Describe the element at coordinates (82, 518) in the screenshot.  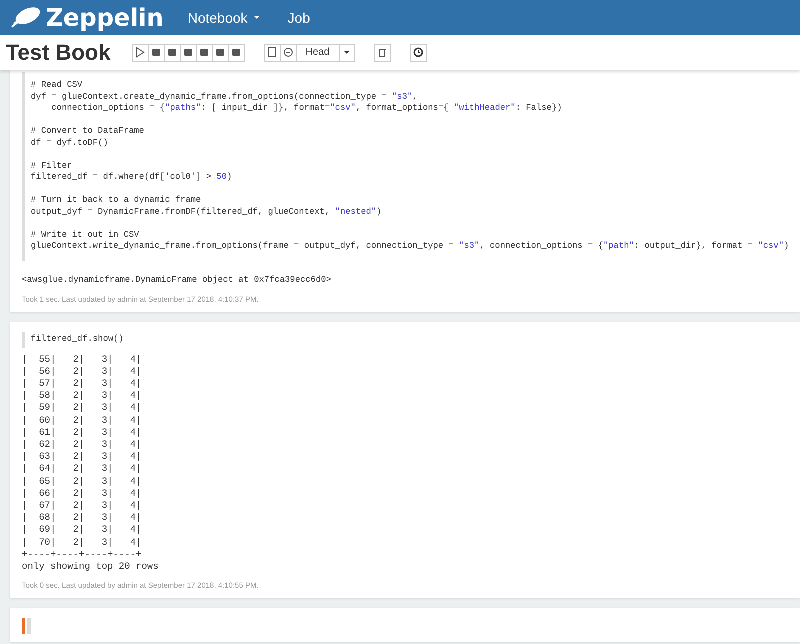
I see `output-line: | 68| 2| 3| 4|` at that location.